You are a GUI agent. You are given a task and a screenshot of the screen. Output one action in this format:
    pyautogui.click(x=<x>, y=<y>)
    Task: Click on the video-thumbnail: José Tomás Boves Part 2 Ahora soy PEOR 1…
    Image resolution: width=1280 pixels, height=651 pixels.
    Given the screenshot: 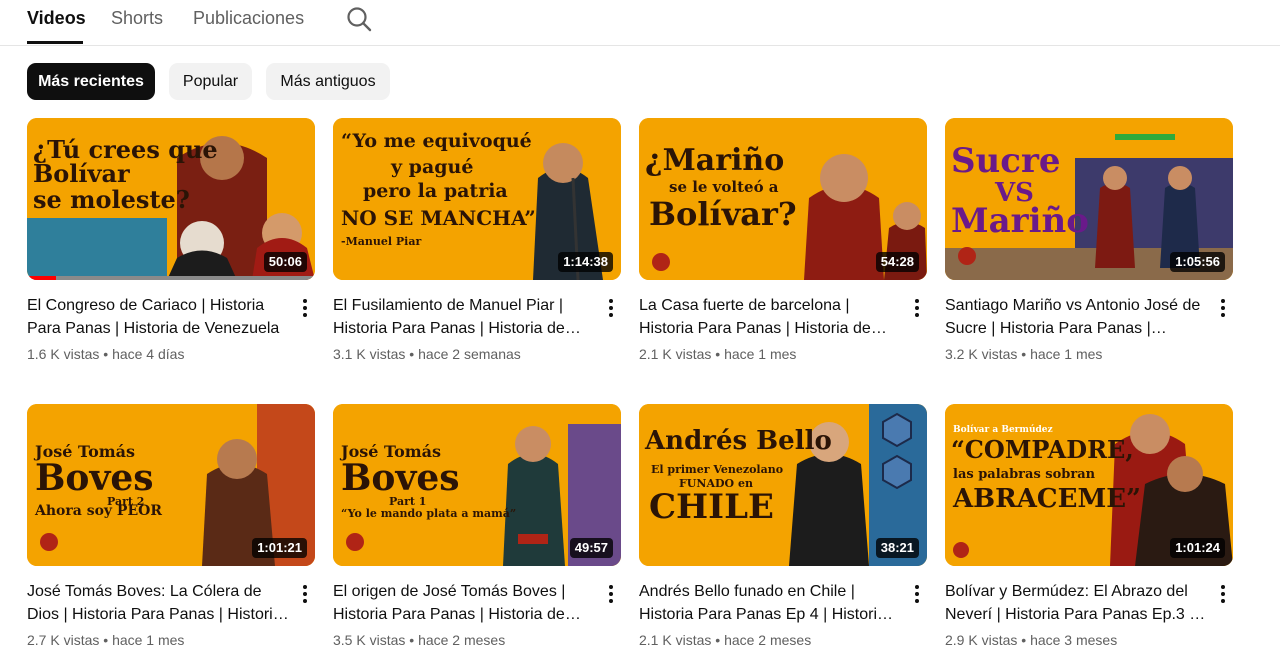 What is the action you would take?
    pyautogui.click(x=171, y=485)
    